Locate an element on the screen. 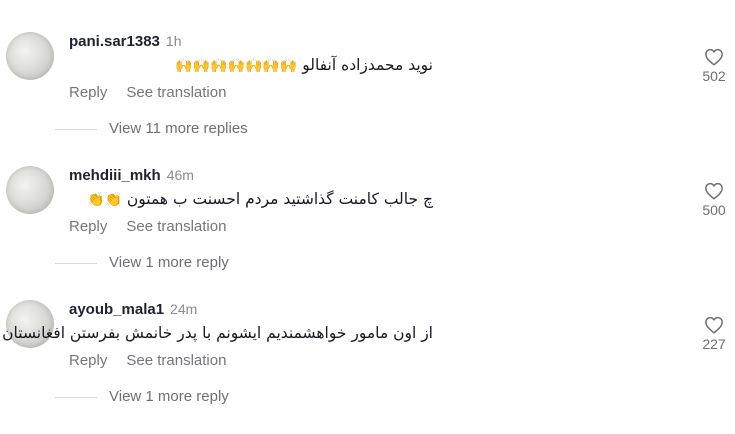  view-replies-label: View 11 more replies is located at coordinates (178, 128).